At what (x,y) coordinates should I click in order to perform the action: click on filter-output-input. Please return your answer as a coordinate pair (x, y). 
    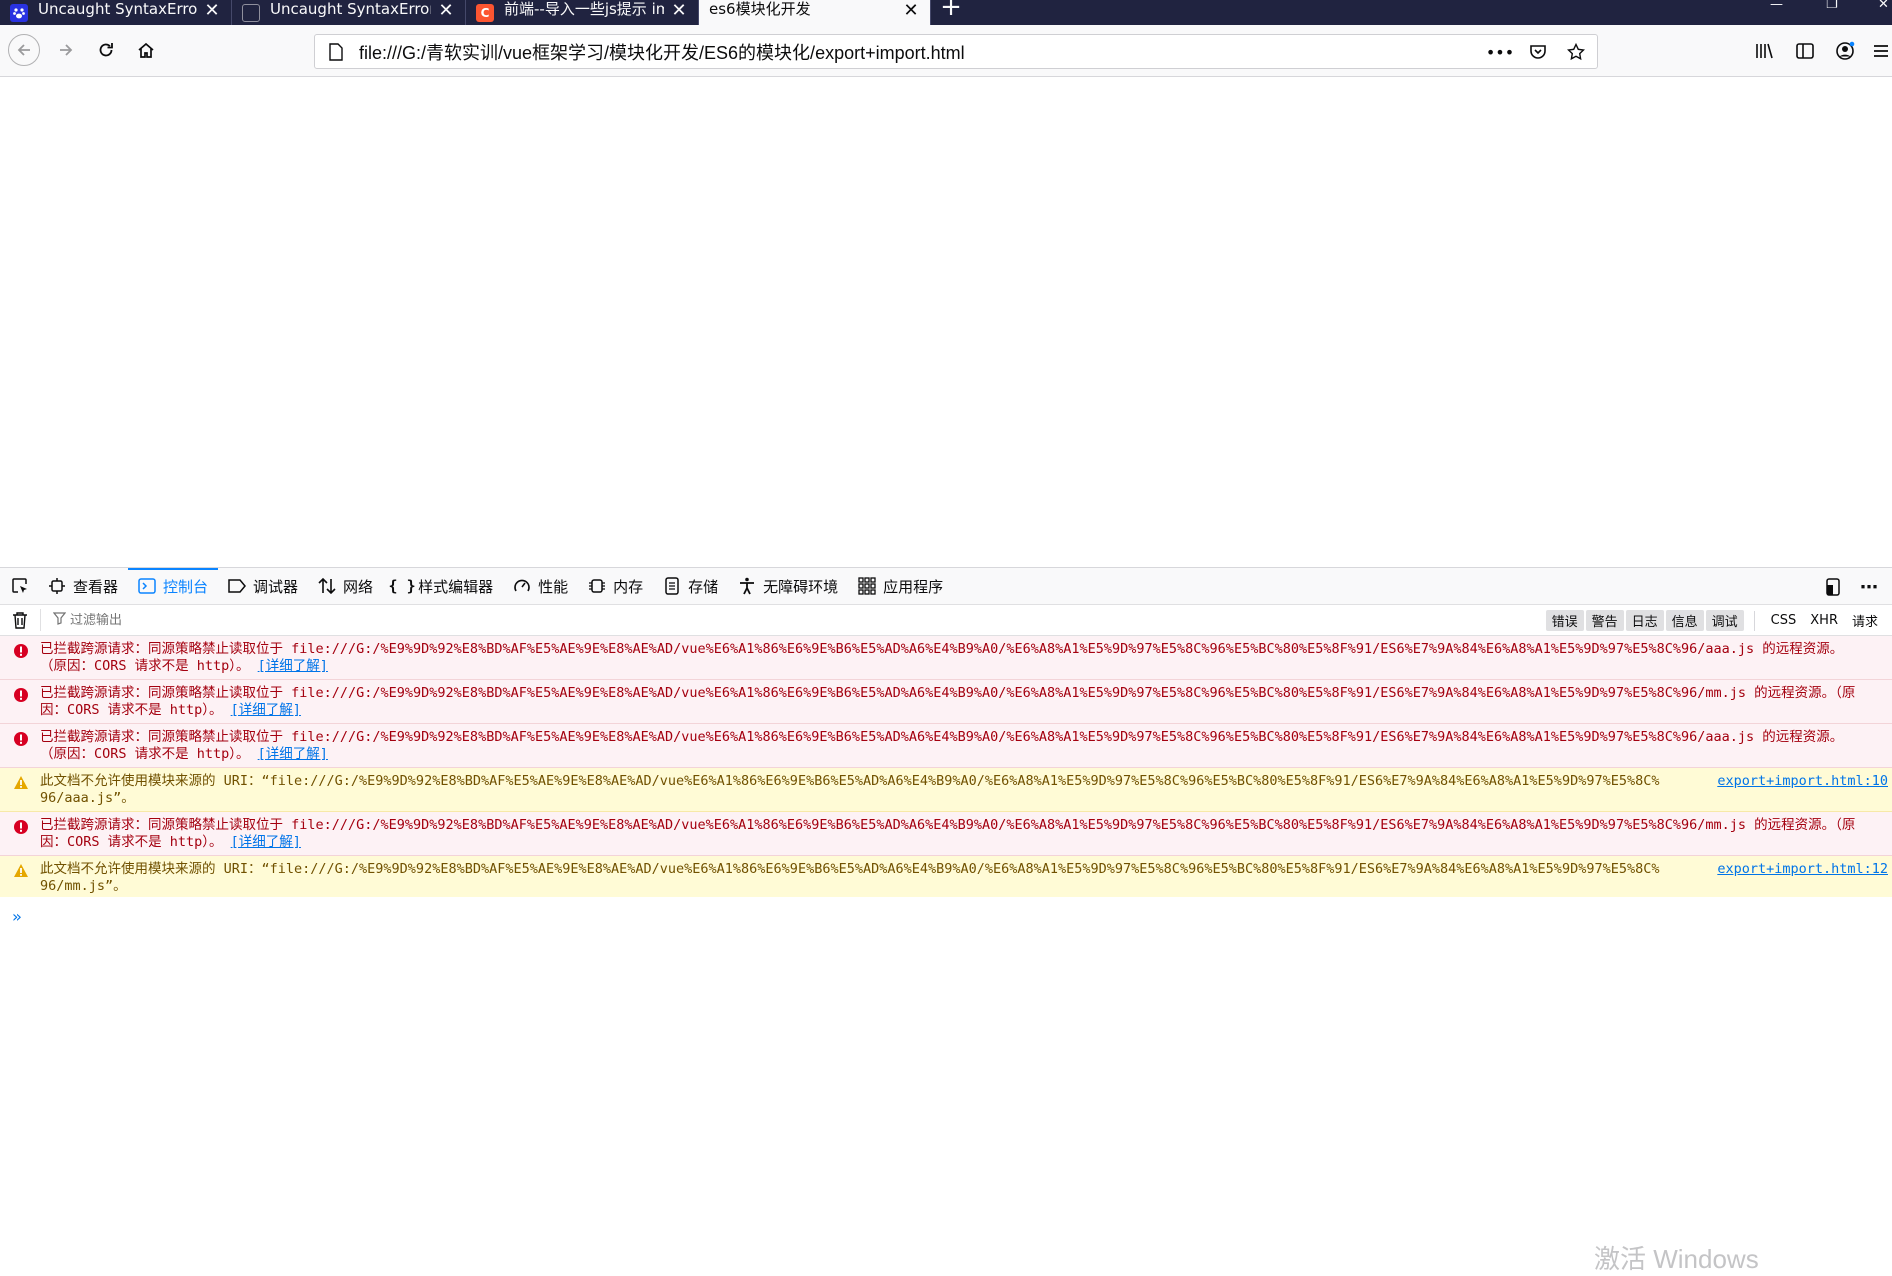
    Looking at the image, I should click on (220, 620).